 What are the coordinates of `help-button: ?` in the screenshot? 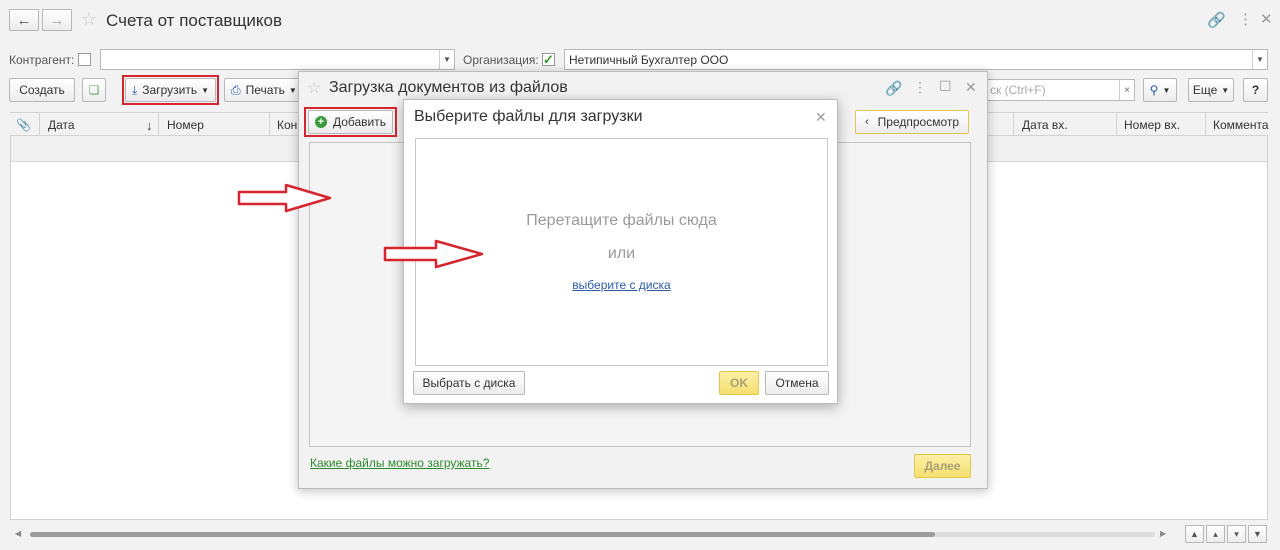 It's located at (1255, 90).